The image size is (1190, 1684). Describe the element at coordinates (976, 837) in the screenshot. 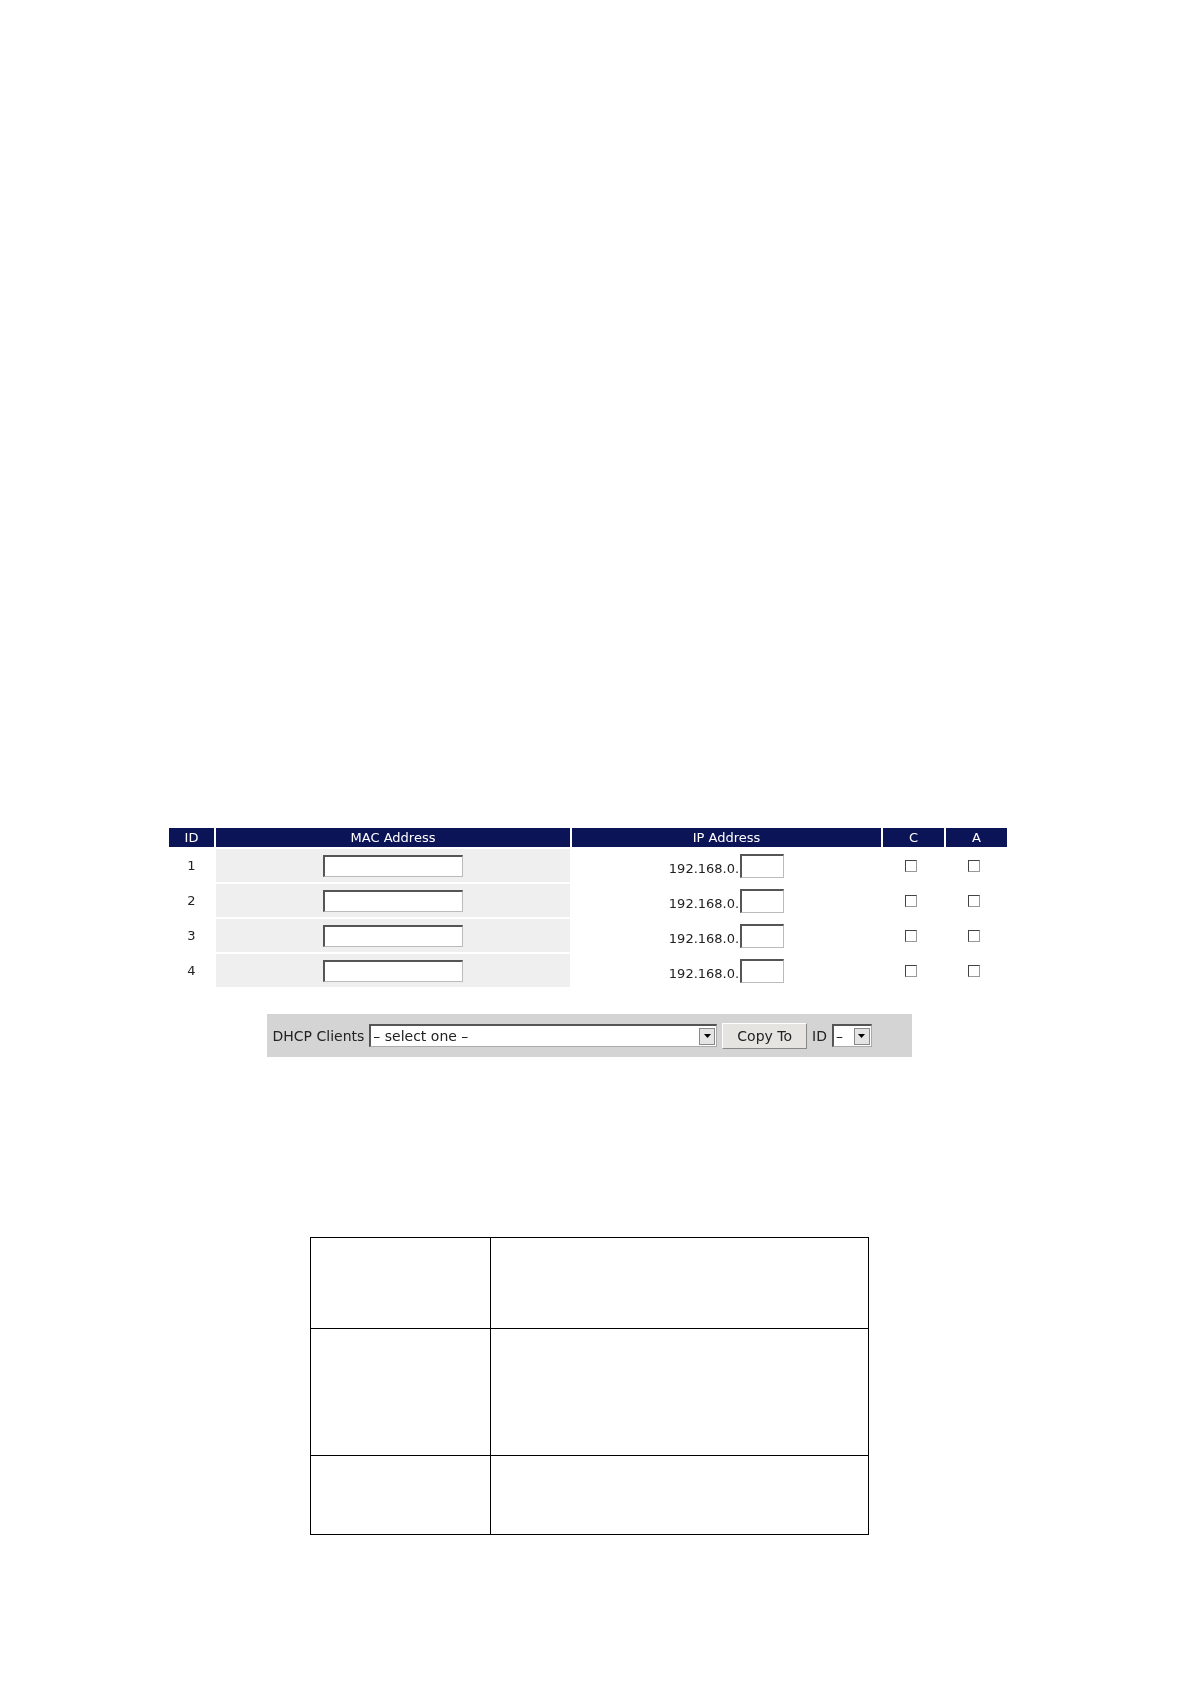

I see `column-header: A` at that location.